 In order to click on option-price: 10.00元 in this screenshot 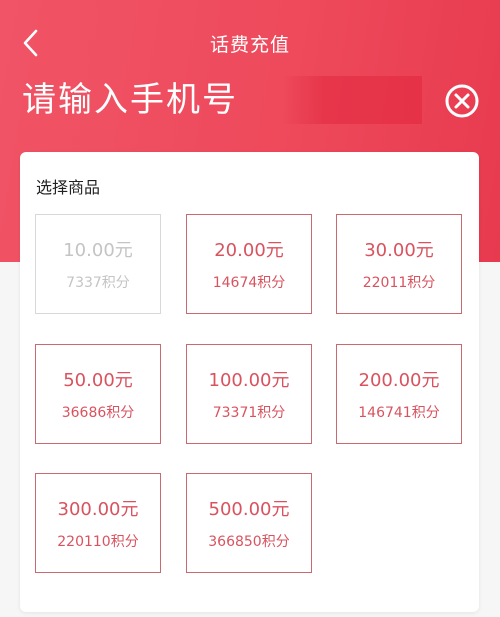, I will do `click(98, 250)`.